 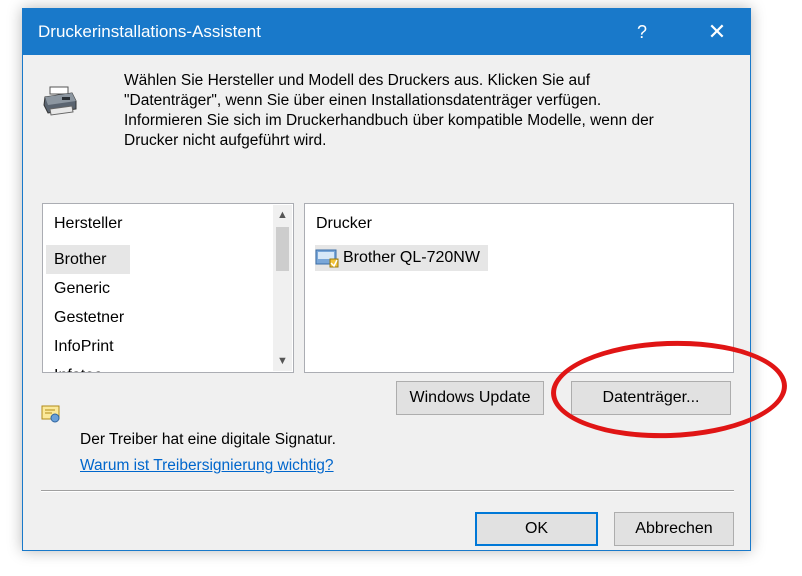 I want to click on manufacturer-list-header: Hersteller, so click(x=88, y=223).